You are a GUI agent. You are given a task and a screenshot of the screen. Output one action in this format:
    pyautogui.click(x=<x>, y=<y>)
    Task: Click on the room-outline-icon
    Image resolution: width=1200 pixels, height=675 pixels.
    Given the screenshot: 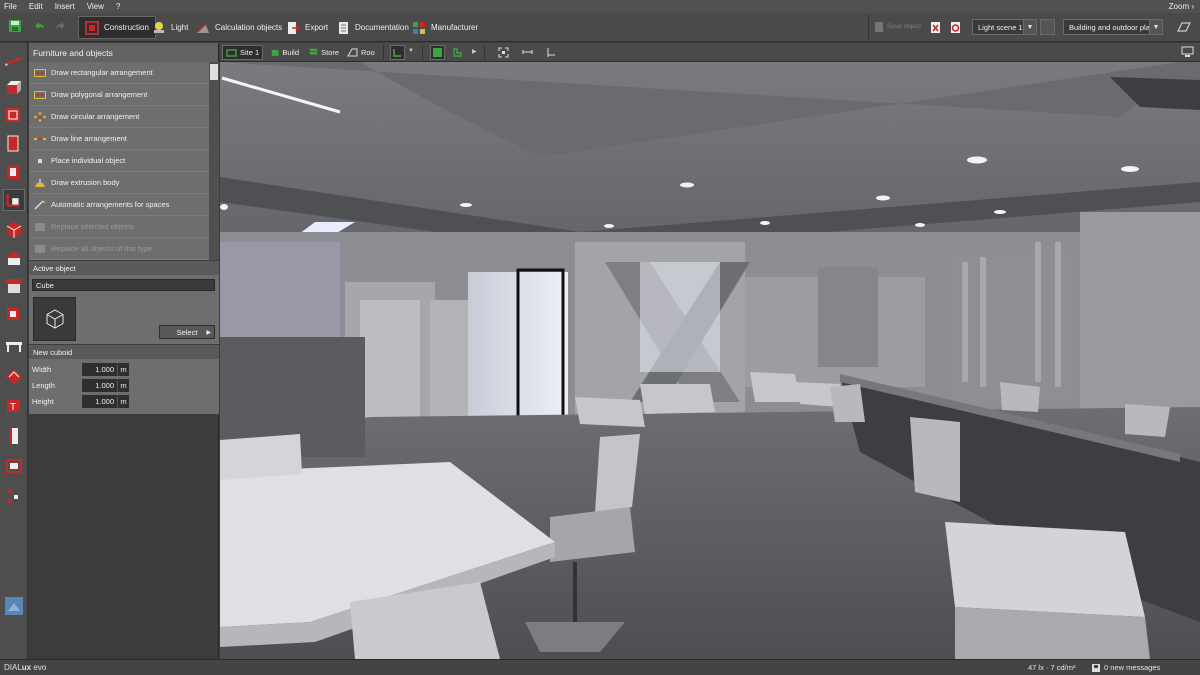 What is the action you would take?
    pyautogui.click(x=352, y=52)
    